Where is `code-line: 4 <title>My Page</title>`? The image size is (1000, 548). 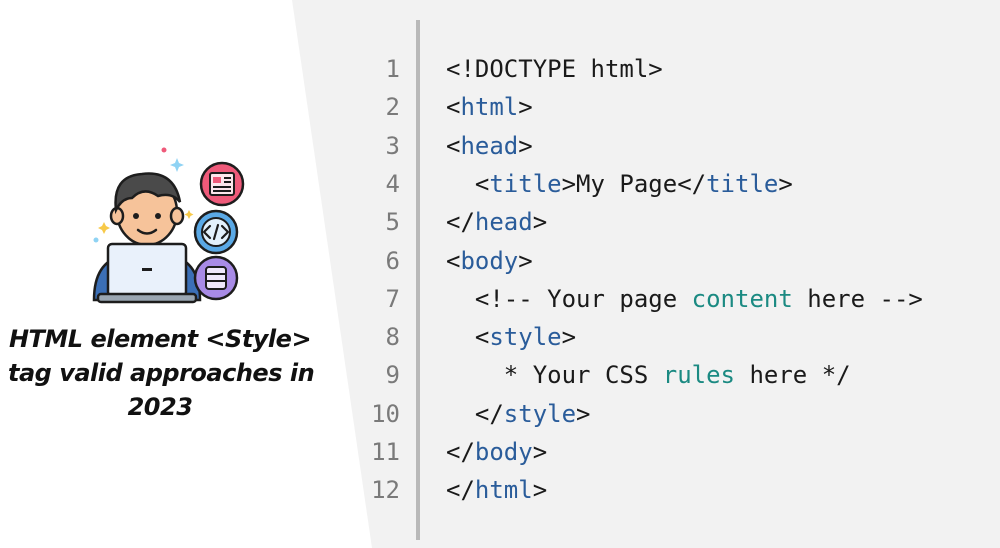
code-line: 4 <title>My Page</title> is located at coordinates (659, 184).